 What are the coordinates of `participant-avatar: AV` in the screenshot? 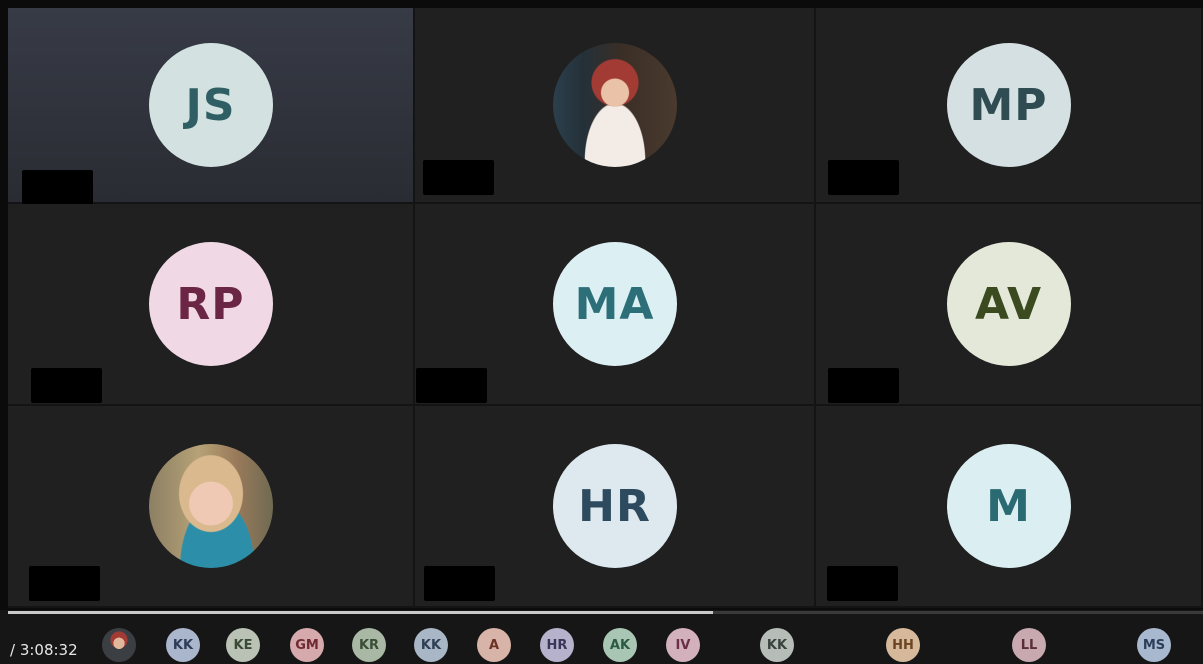 It's located at (1008, 304).